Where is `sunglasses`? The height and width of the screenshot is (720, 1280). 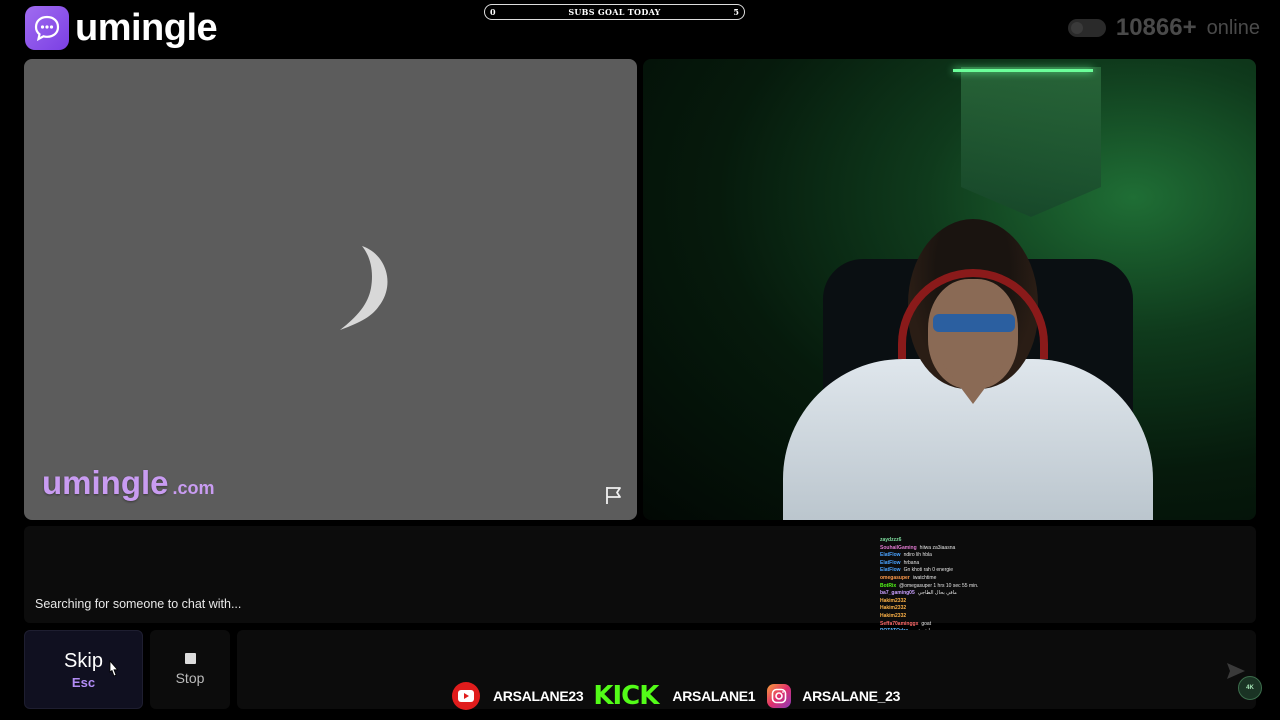 sunglasses is located at coordinates (974, 323).